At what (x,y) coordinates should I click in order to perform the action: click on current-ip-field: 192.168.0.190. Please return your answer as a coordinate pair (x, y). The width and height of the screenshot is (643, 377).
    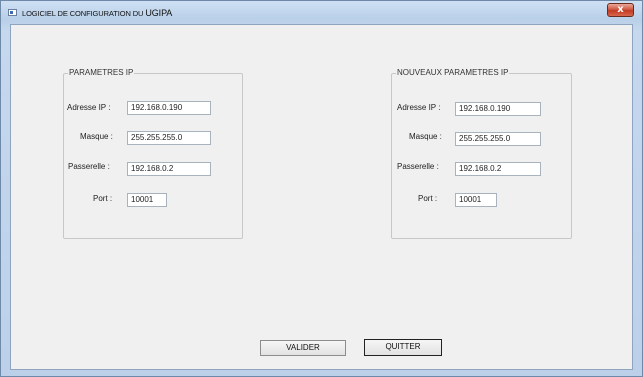
    Looking at the image, I should click on (169, 108).